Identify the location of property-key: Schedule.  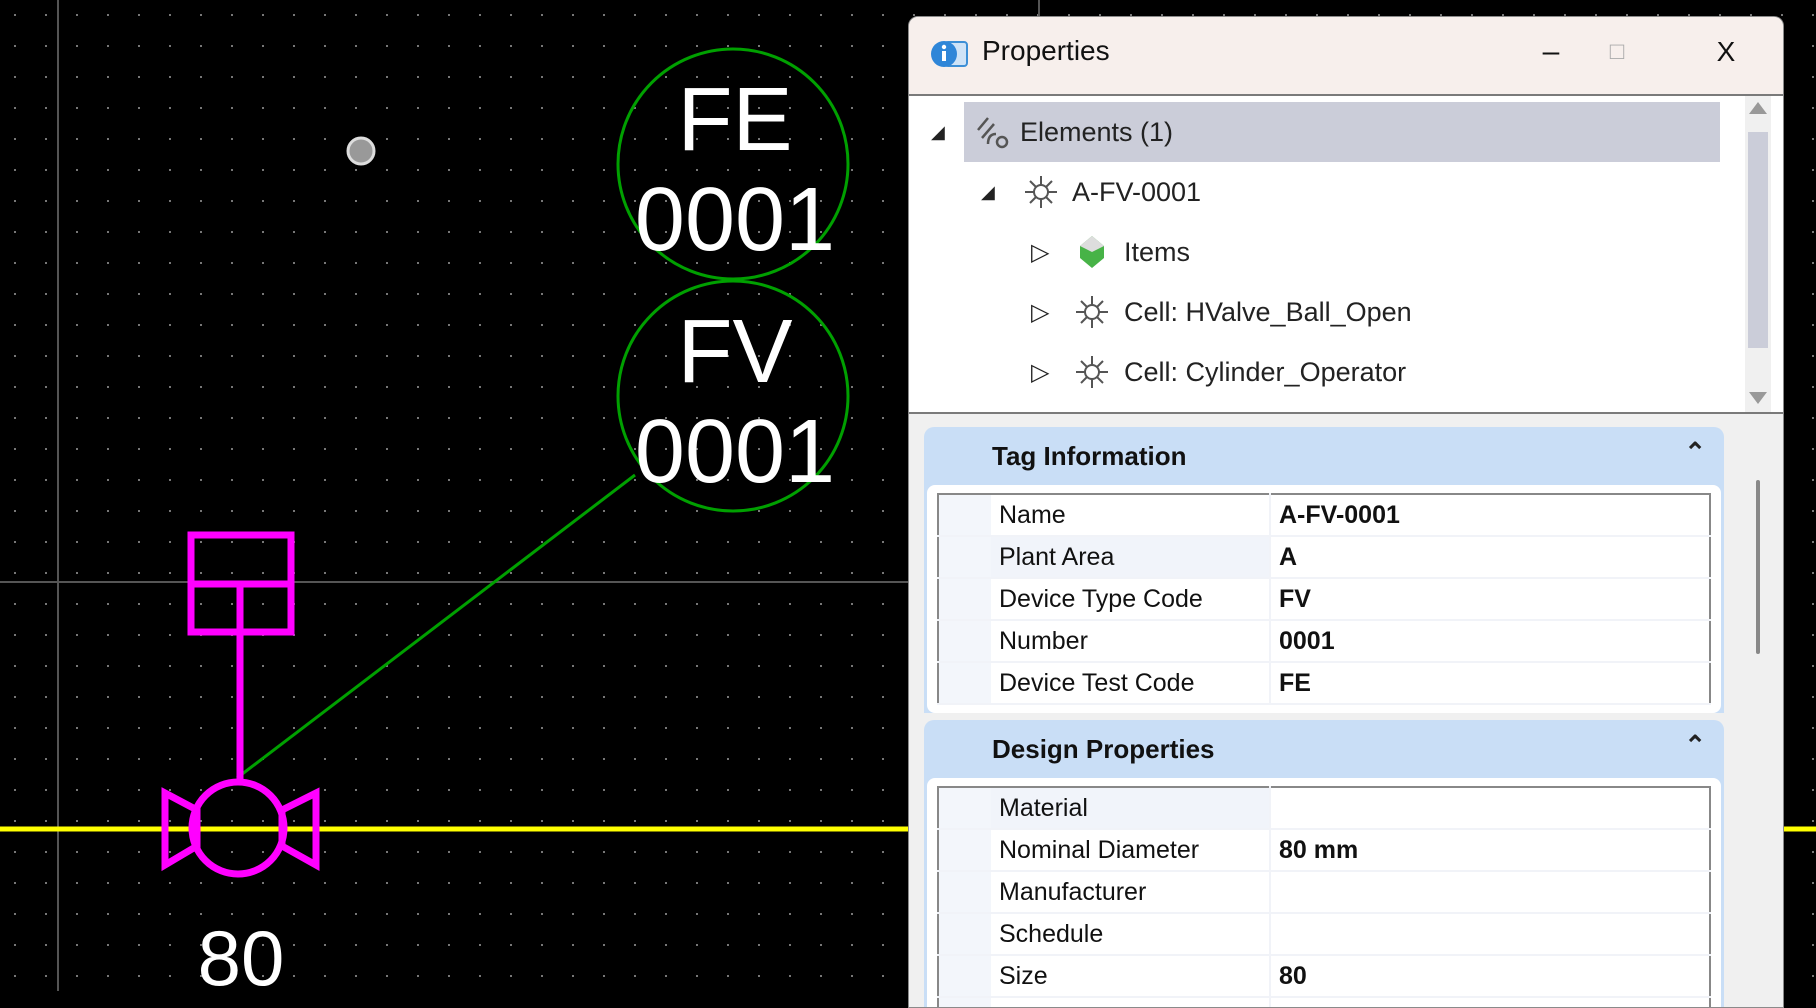
(1130, 934).